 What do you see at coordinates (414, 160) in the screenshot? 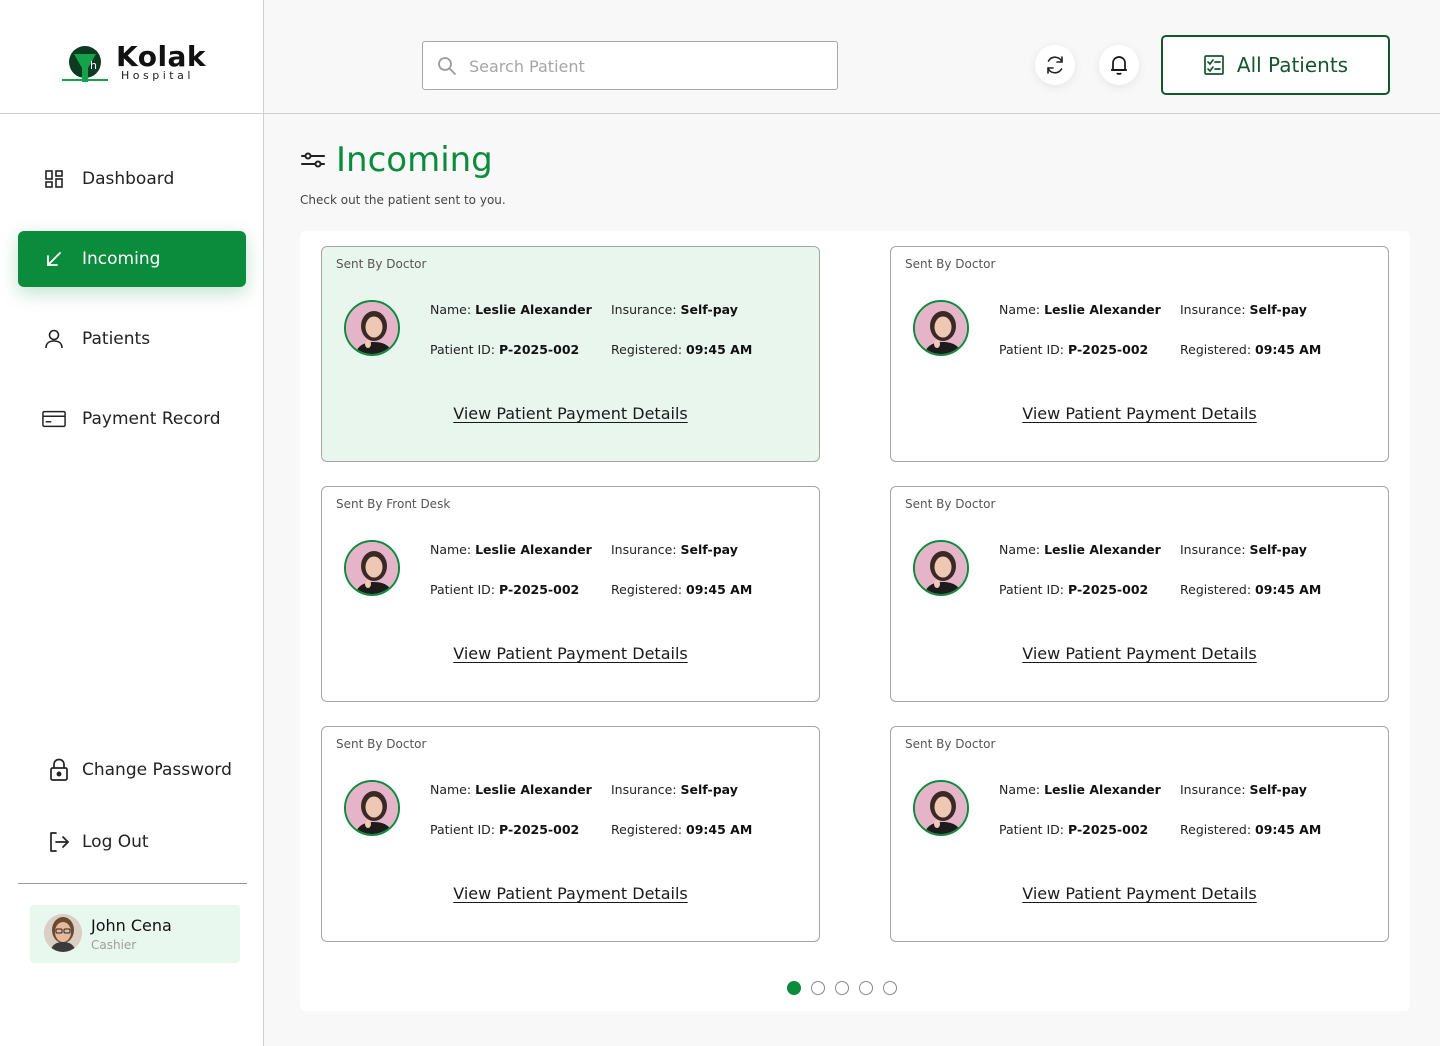
I see `page-title: Incoming` at bounding box center [414, 160].